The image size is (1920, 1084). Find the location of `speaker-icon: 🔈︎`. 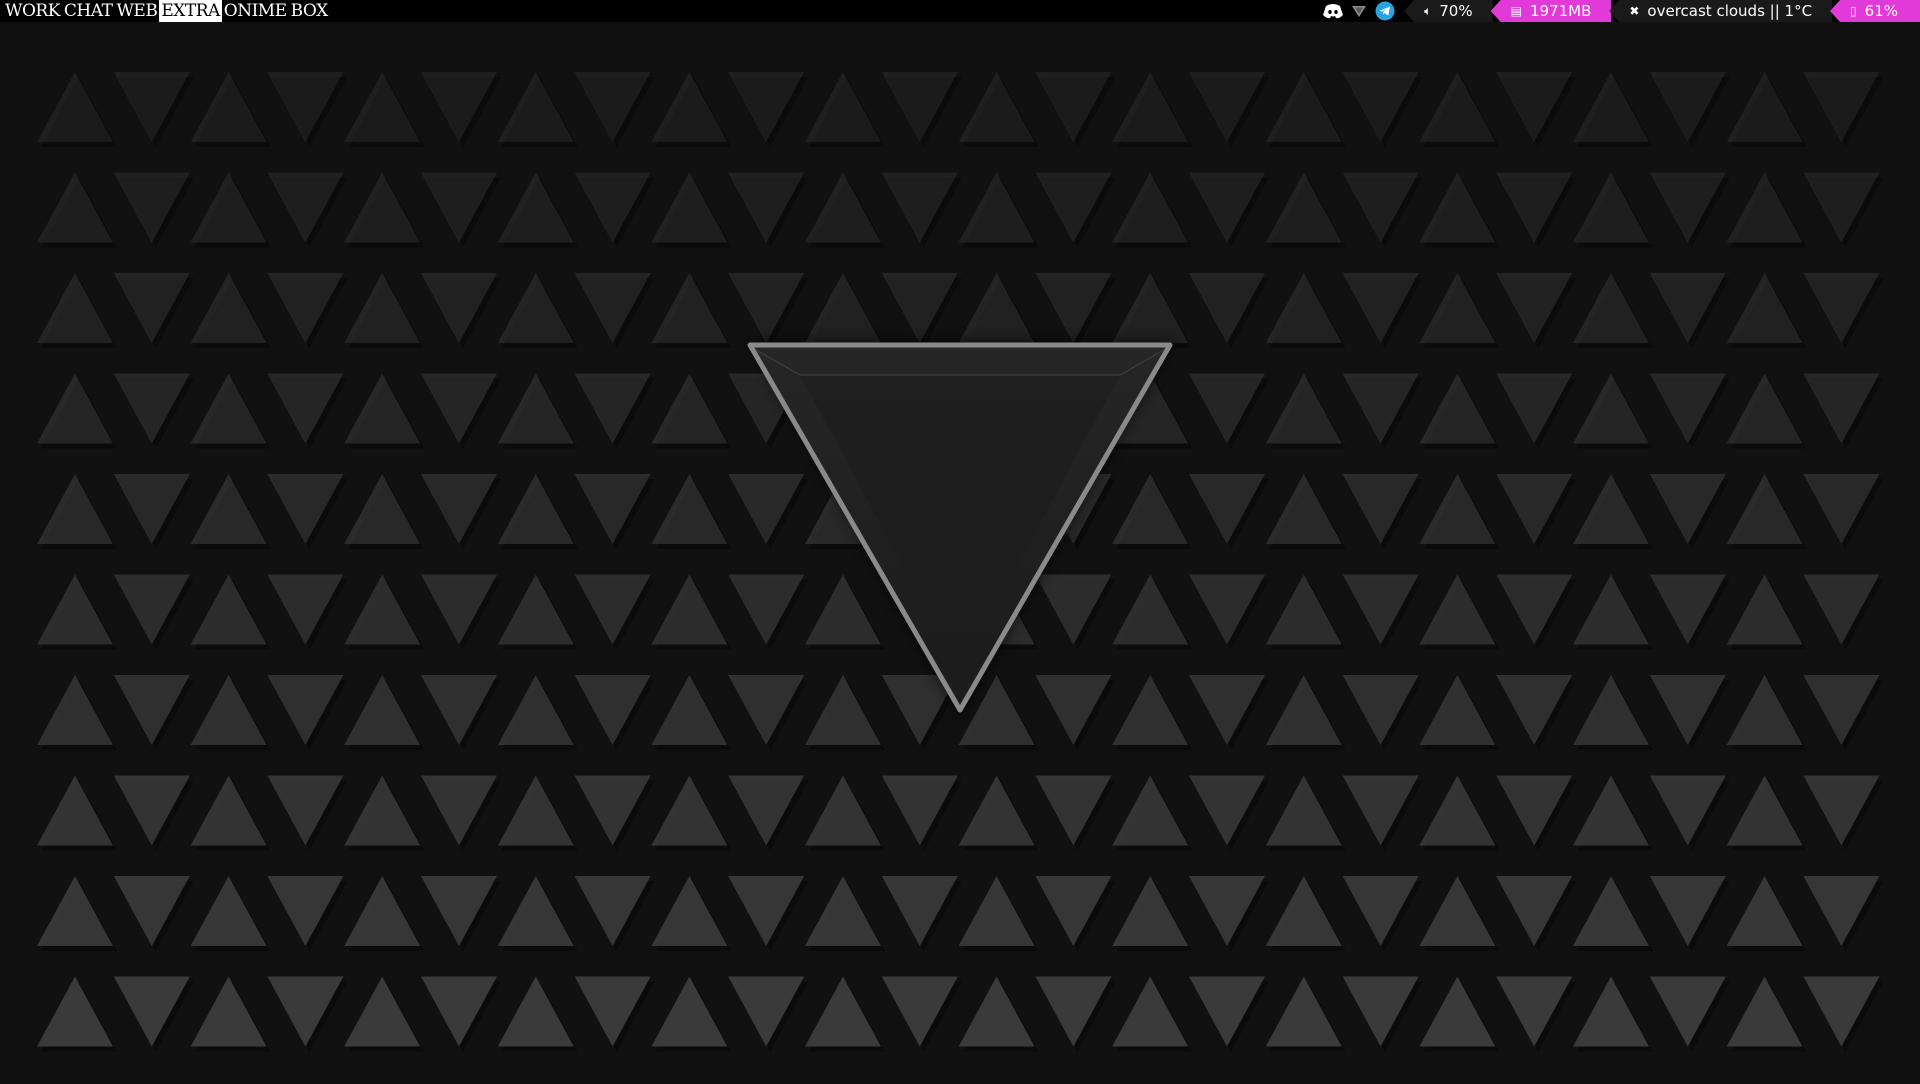

speaker-icon: 🔈︎ is located at coordinates (1428, 10).